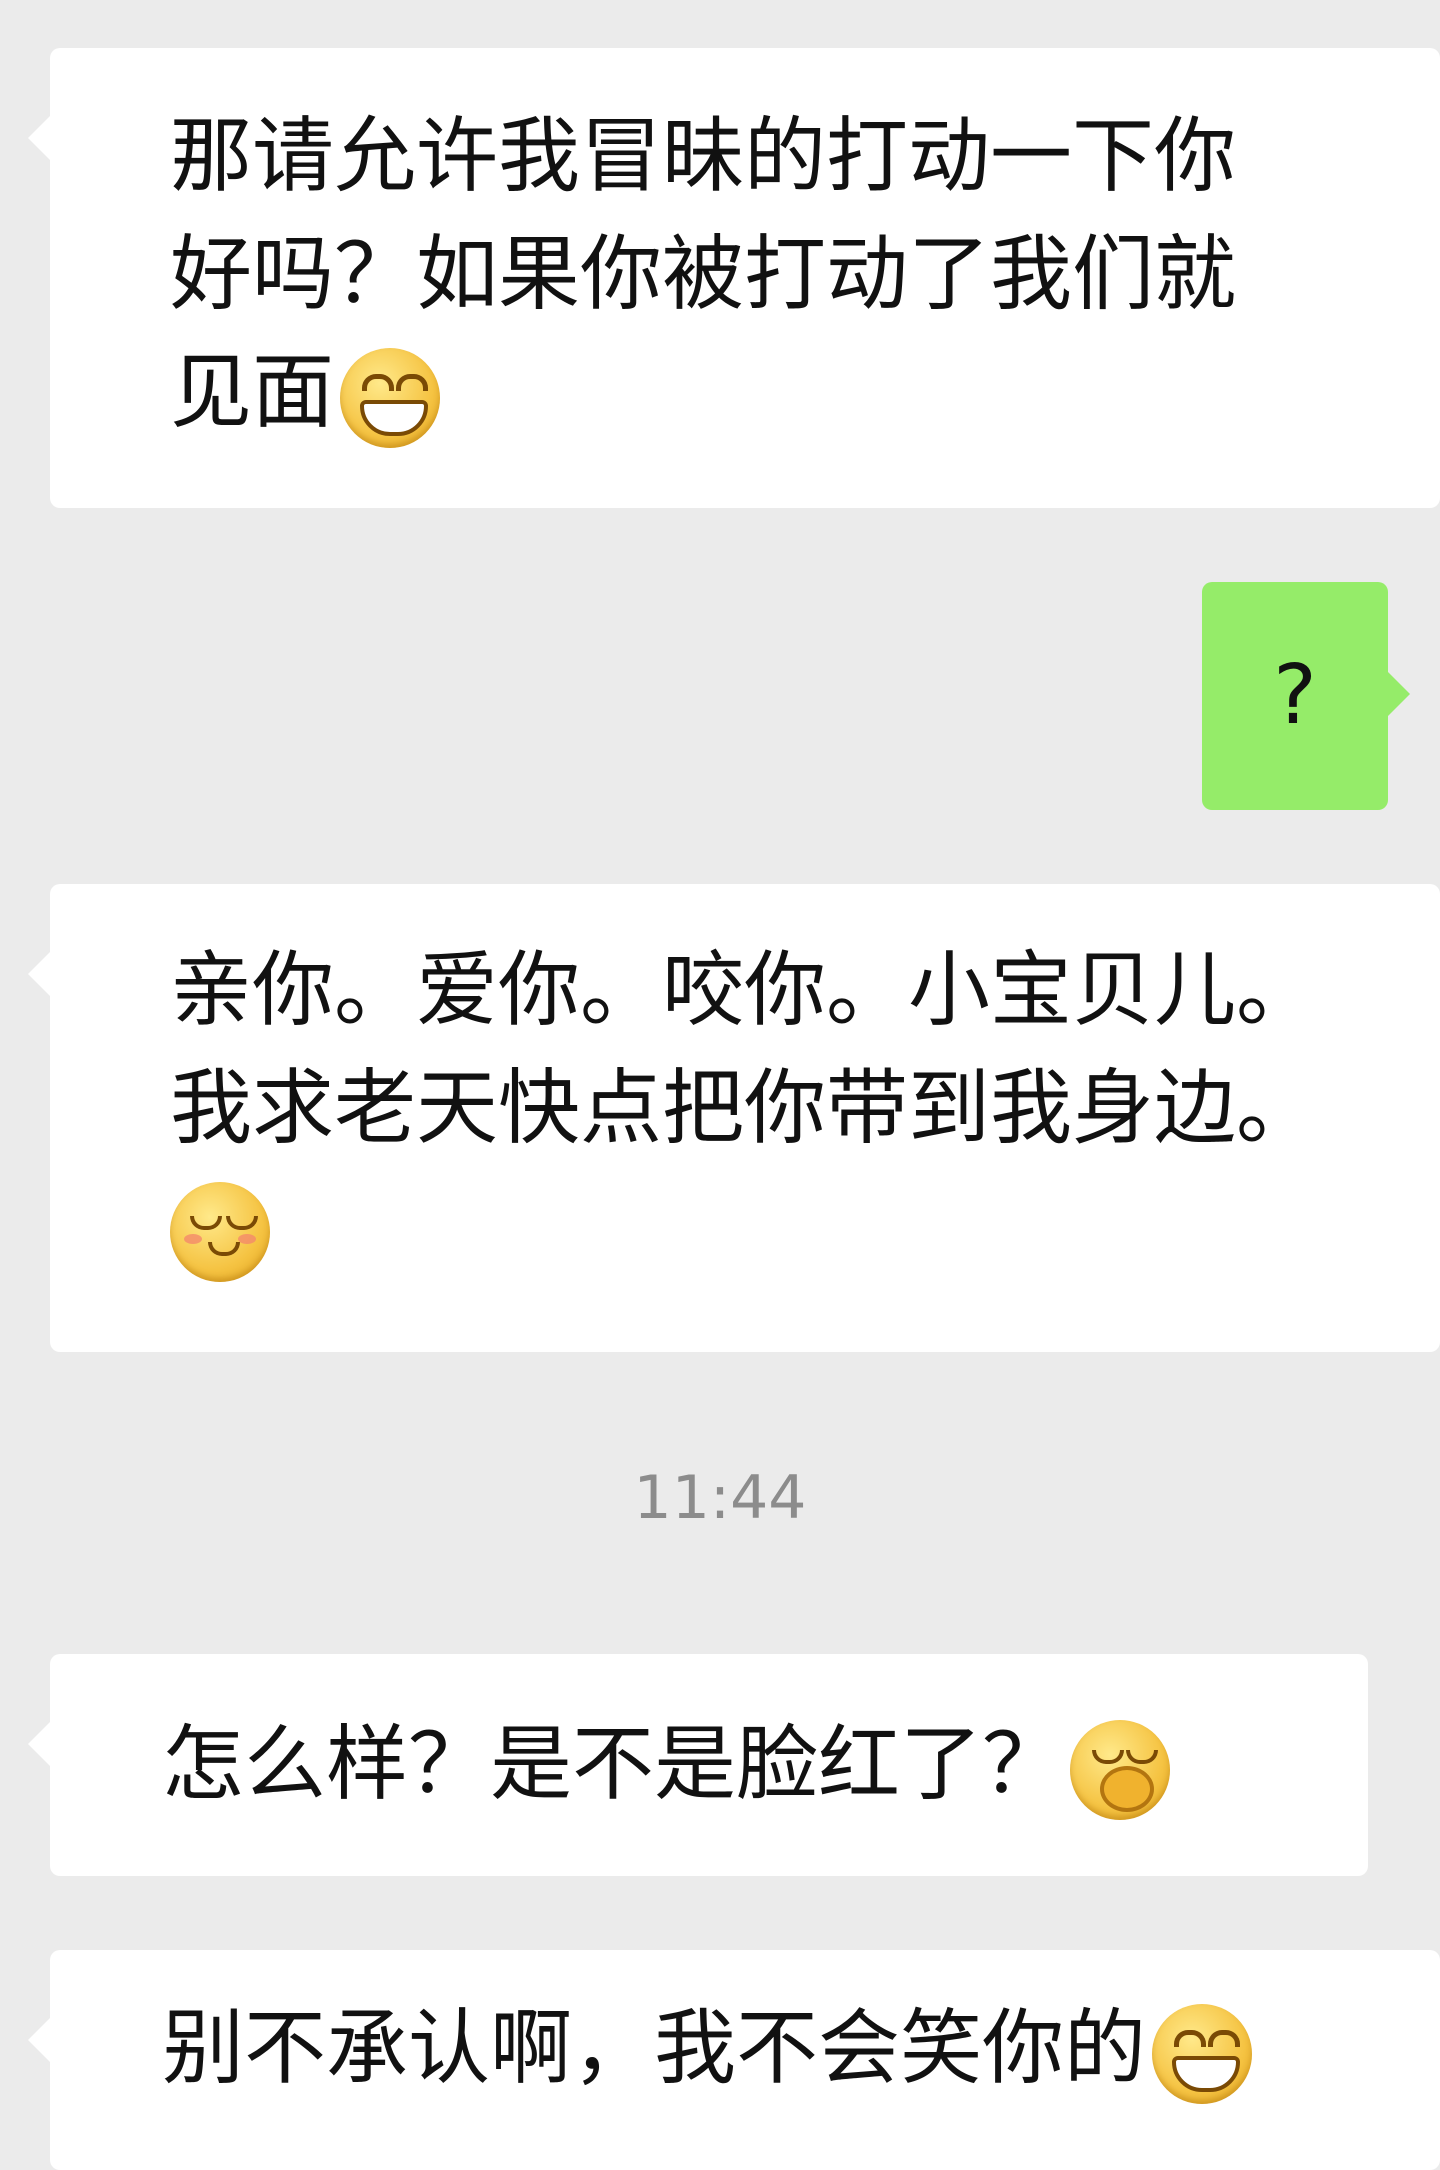 The image size is (1440, 2170). I want to click on incoming-message-bubble: 别不承认啊，我不会笑你的, so click(734, 2060).